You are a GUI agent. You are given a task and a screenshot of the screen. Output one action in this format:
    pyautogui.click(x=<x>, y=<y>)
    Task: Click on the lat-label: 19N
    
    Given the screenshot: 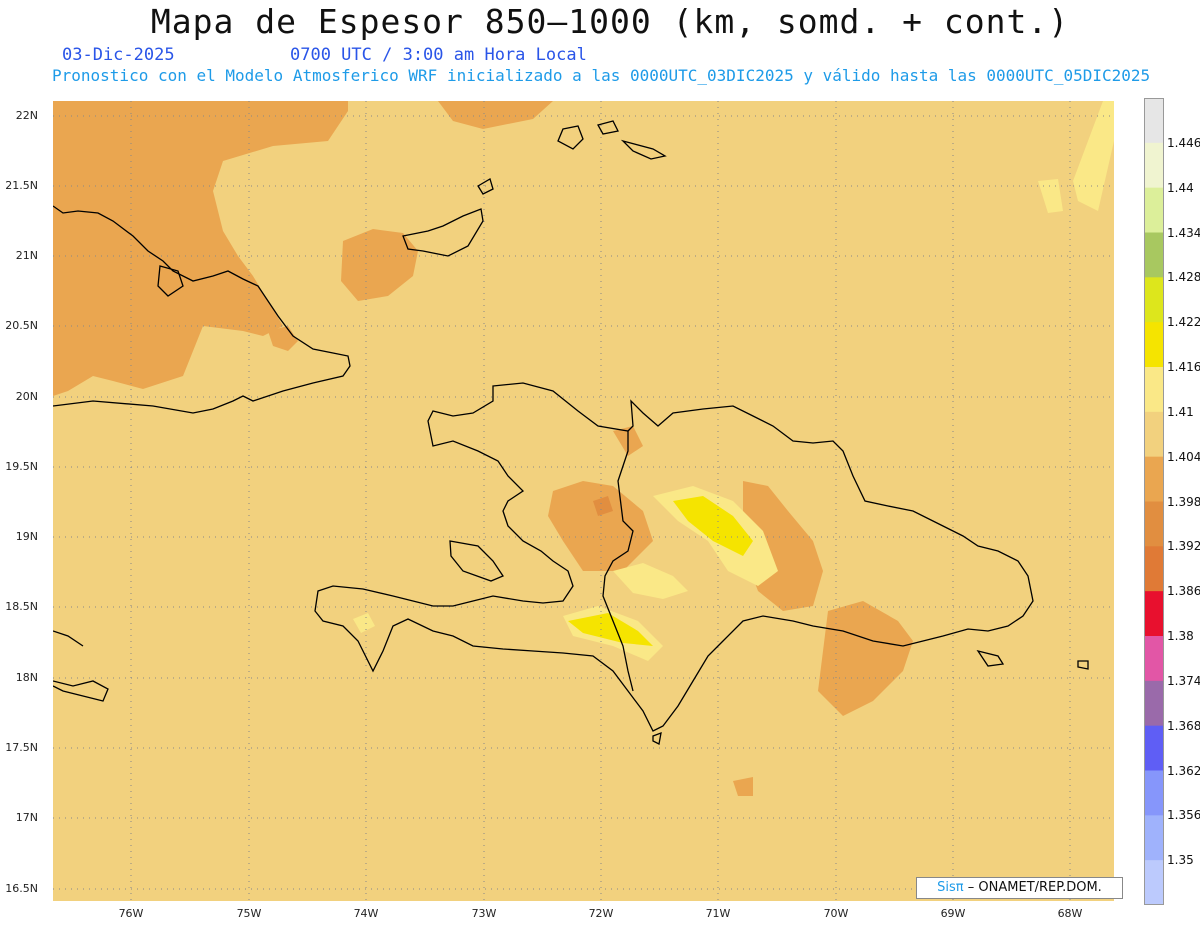 What is the action you would take?
    pyautogui.click(x=26, y=536)
    